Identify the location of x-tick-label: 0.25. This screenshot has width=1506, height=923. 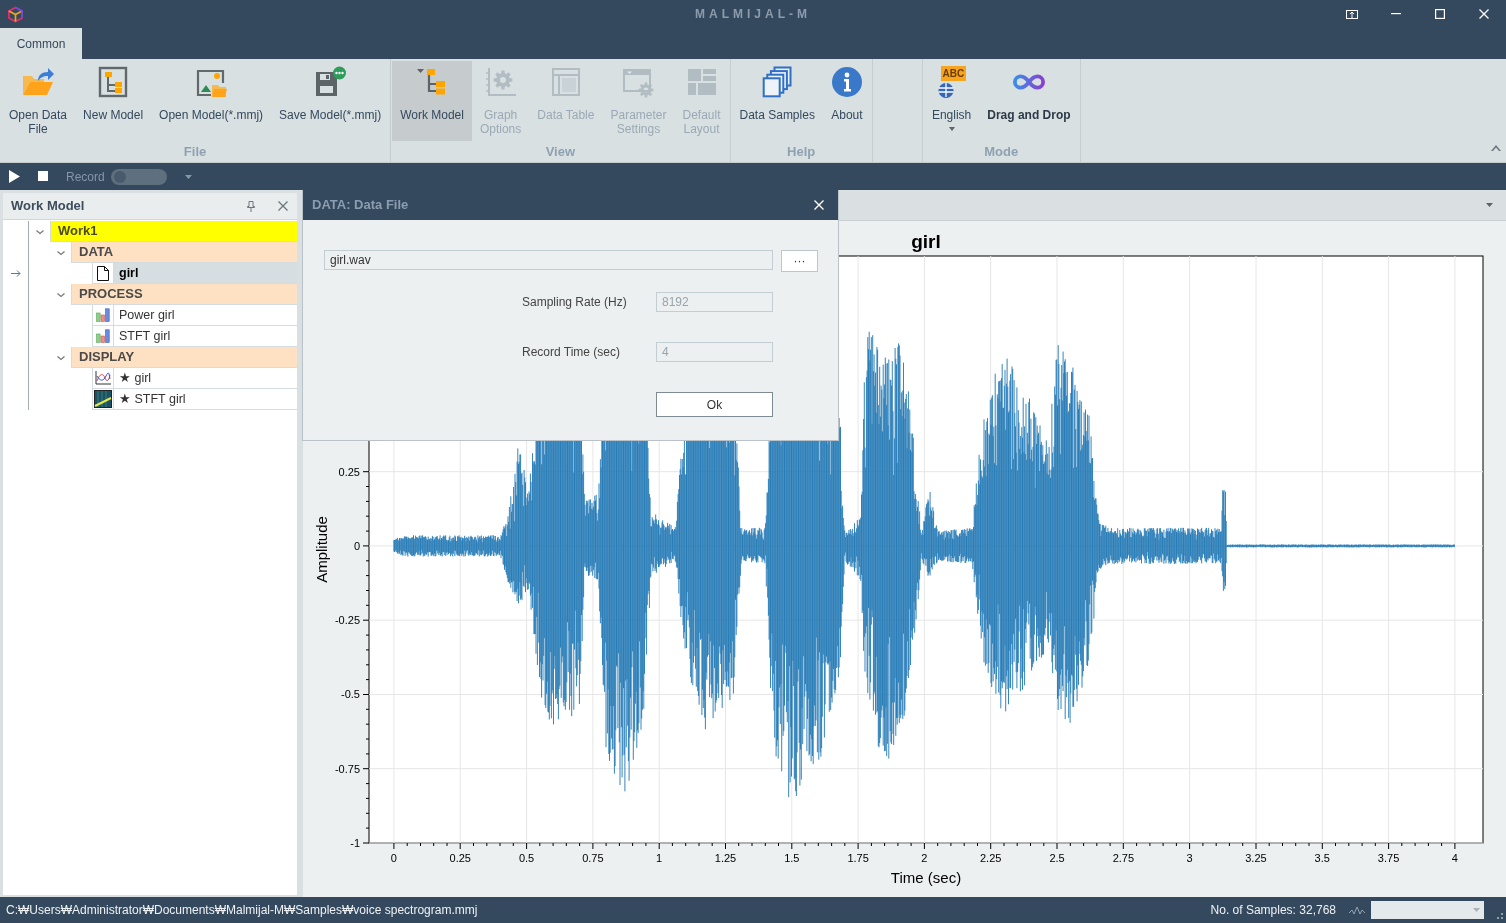
(460, 858).